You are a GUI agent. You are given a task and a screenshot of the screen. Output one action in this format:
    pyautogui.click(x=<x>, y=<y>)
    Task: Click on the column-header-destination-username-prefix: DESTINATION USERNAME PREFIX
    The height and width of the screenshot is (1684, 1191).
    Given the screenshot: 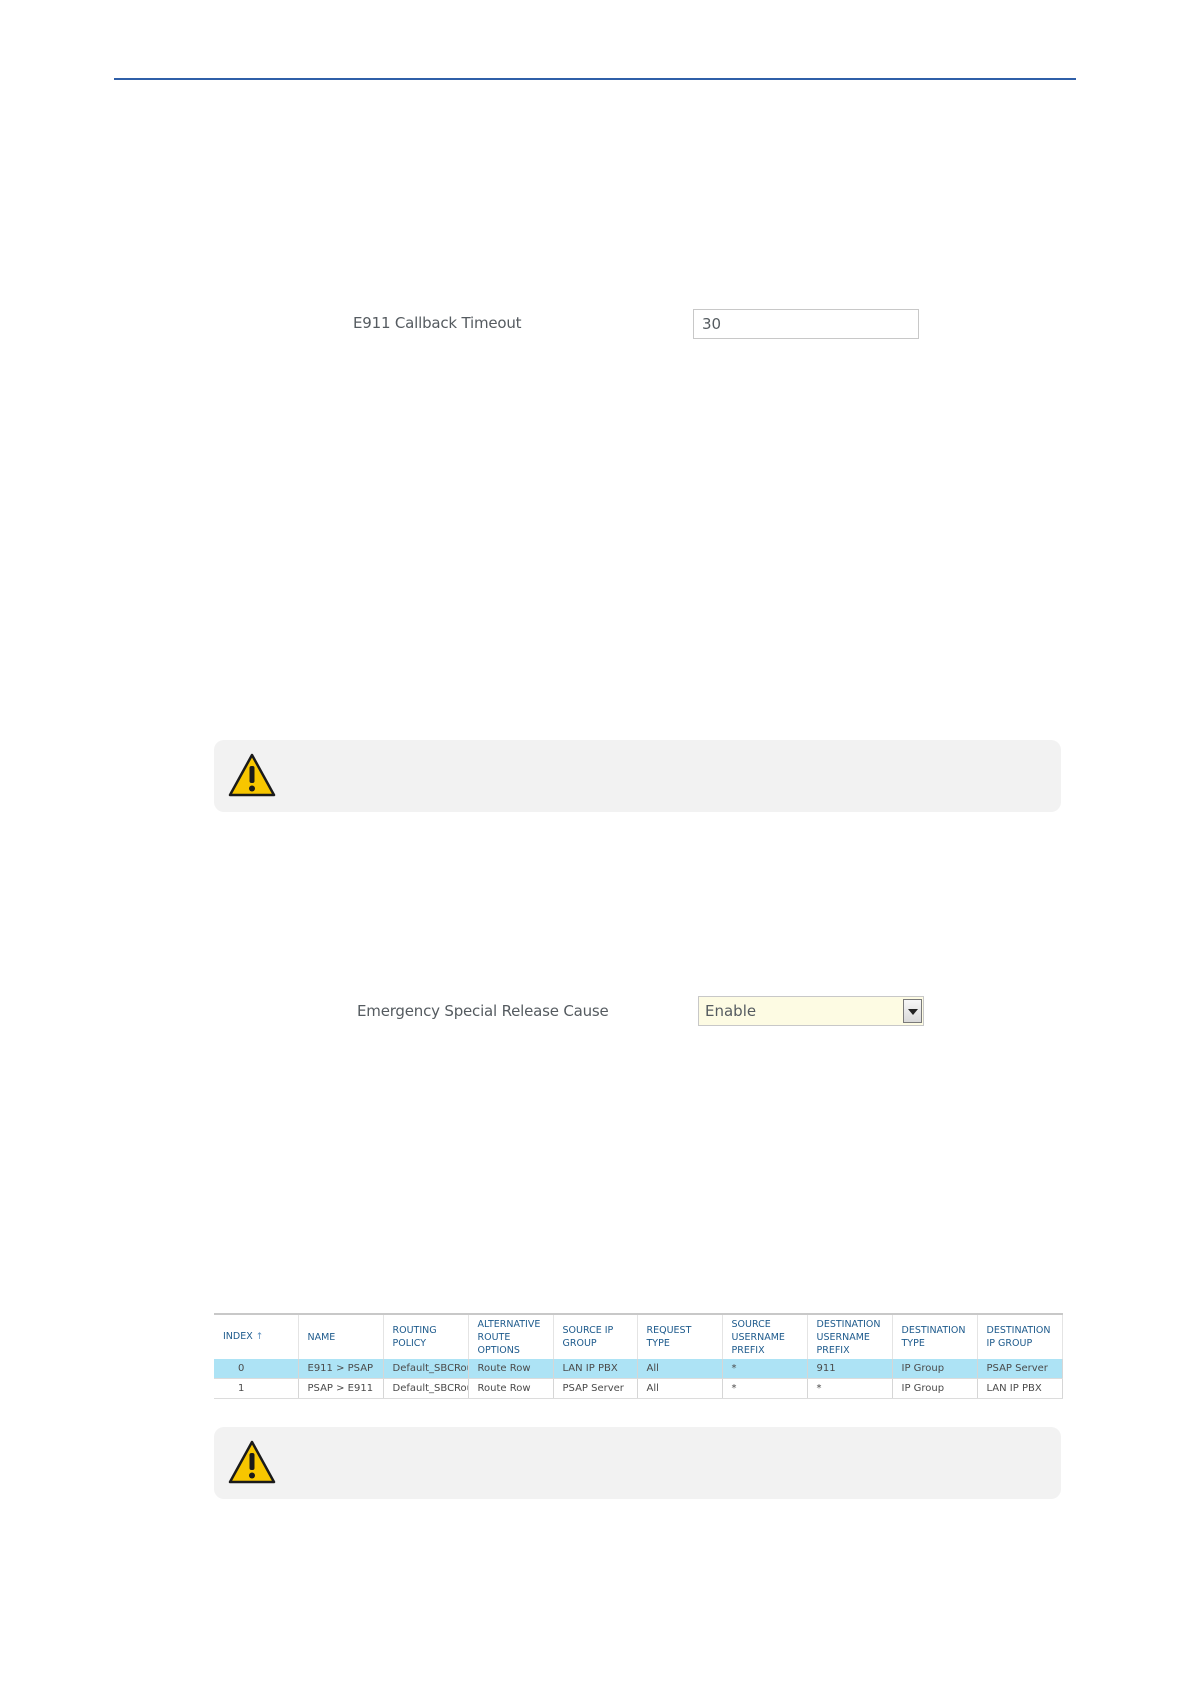 What is the action you would take?
    pyautogui.click(x=850, y=1336)
    